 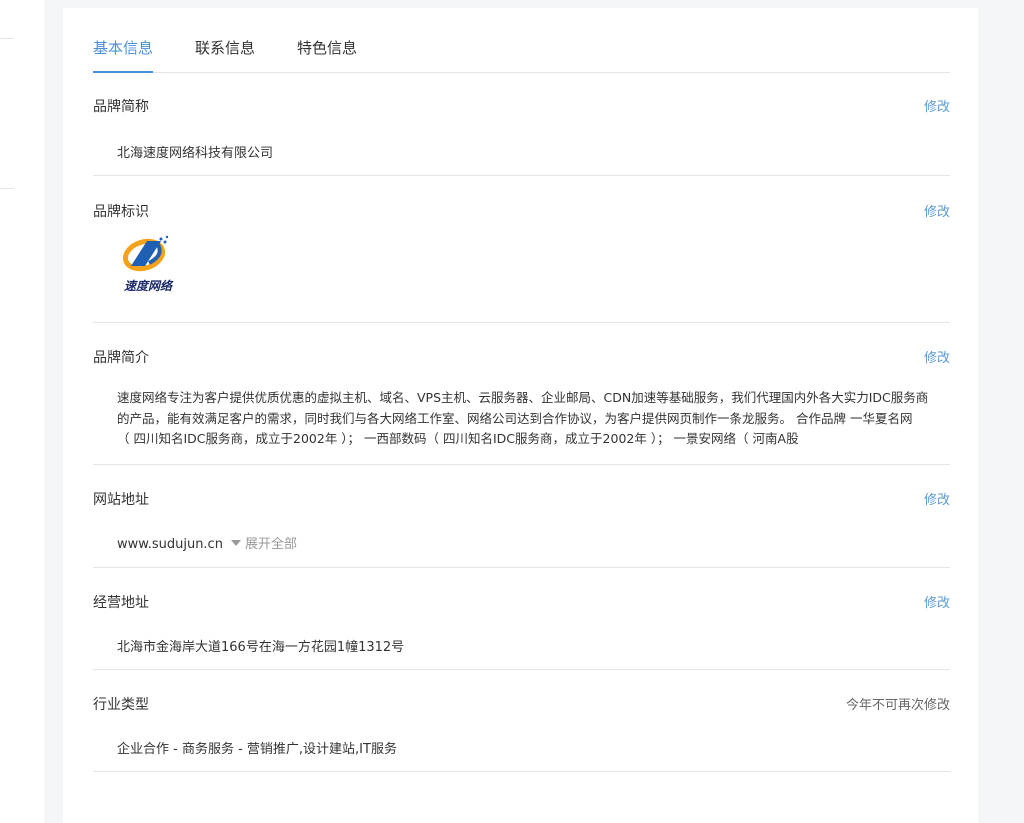 What do you see at coordinates (270, 544) in the screenshot?
I see `expand-all-label: 展开全部` at bounding box center [270, 544].